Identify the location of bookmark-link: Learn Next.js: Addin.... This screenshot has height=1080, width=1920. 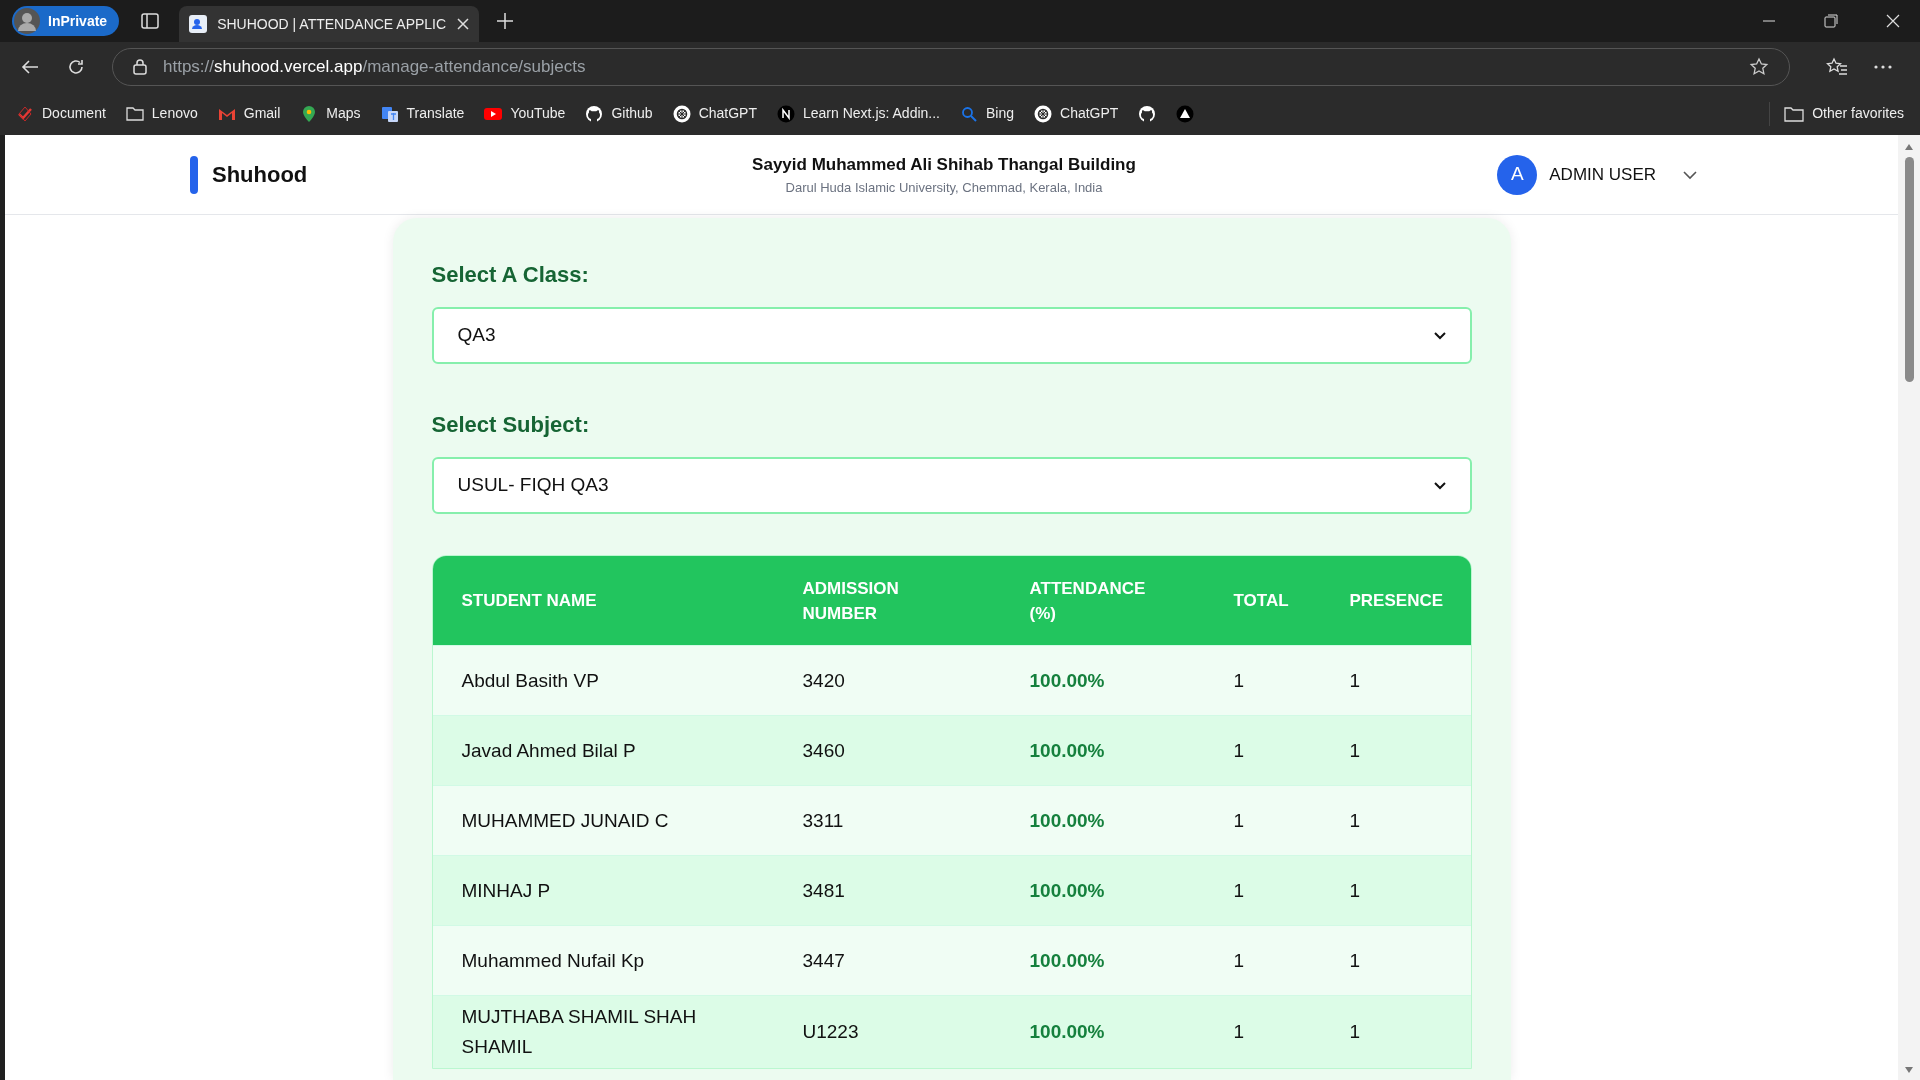
(858, 113).